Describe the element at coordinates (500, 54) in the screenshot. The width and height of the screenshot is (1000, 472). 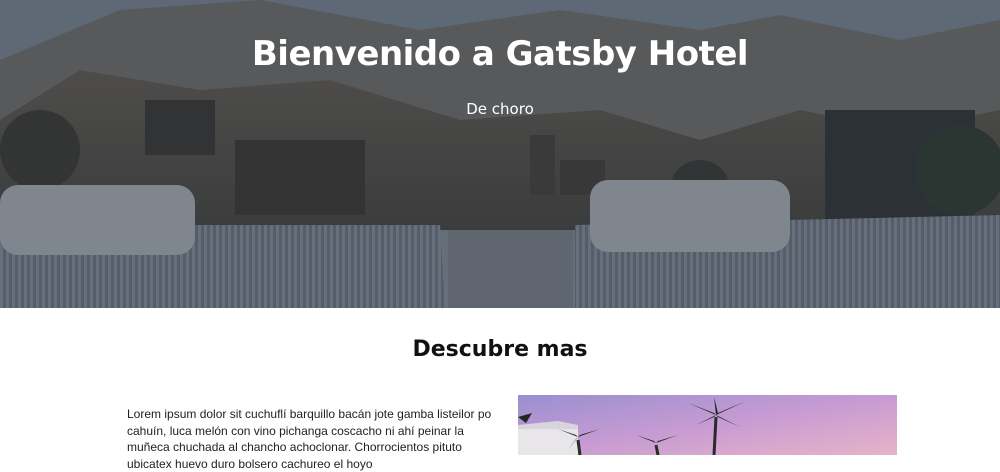
I see `hero-title: Bienvenido a Gatsby Hotel` at that location.